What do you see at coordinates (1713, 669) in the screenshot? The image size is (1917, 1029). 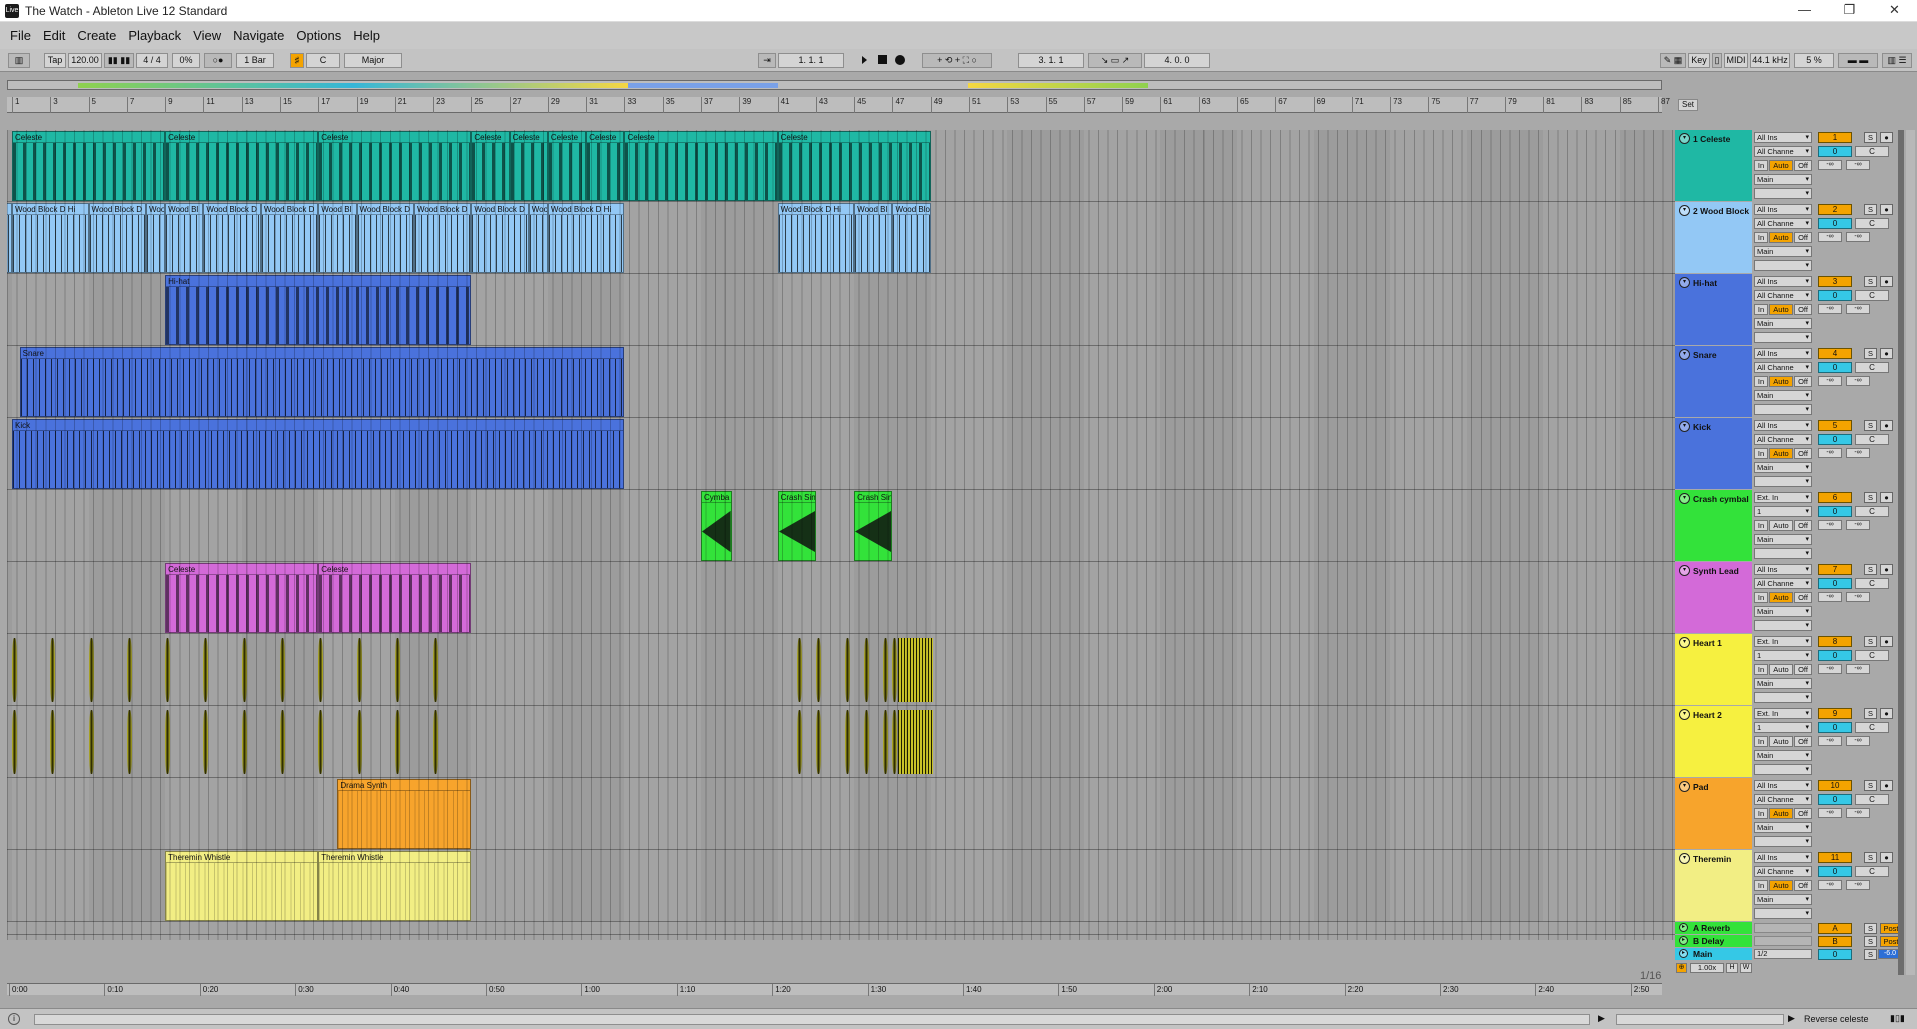 I see `track-header: ▾ Heart 1` at bounding box center [1713, 669].